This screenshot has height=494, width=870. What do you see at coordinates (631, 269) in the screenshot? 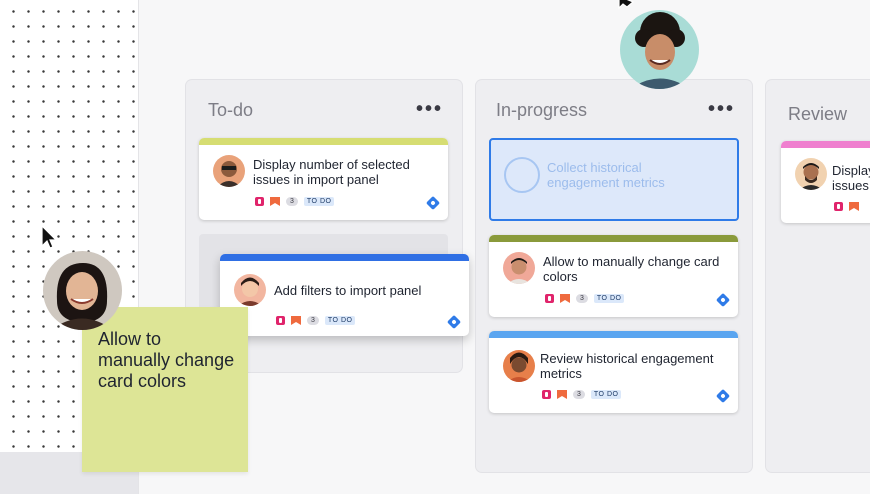
I see `card-title: Allow to manually change card colors` at bounding box center [631, 269].